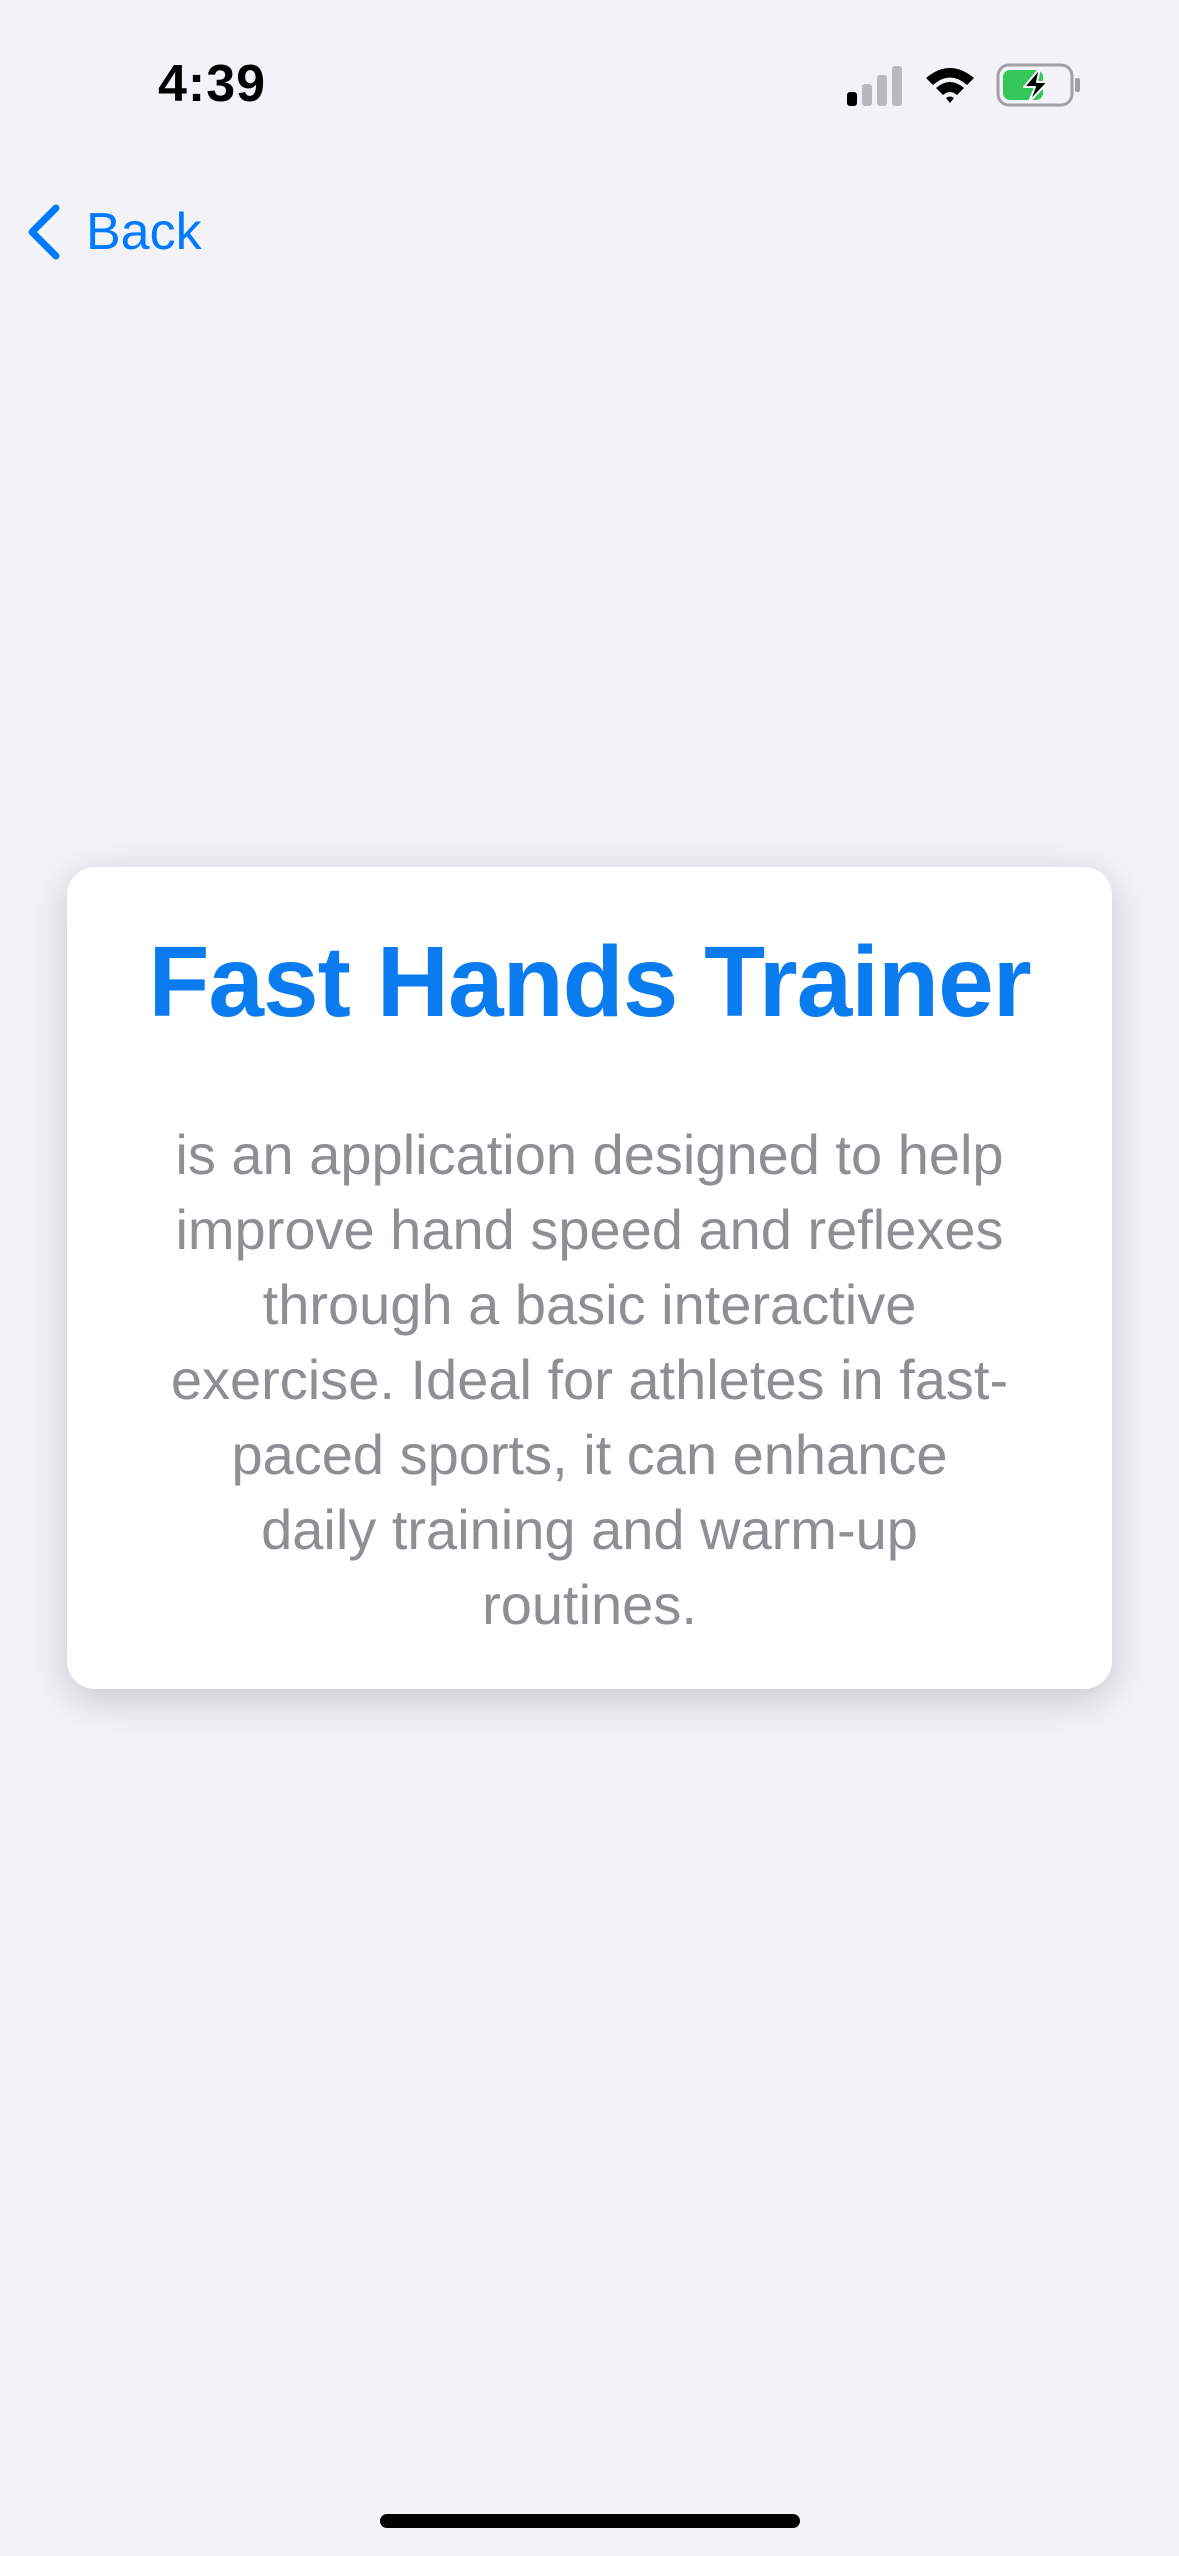 The width and height of the screenshot is (1179, 2556). What do you see at coordinates (590, 2521) in the screenshot?
I see `home-indicator` at bounding box center [590, 2521].